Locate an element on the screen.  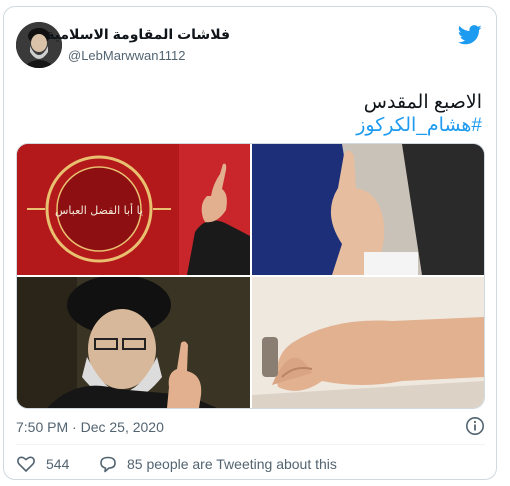
reply-bubble-icon is located at coordinates (108, 464).